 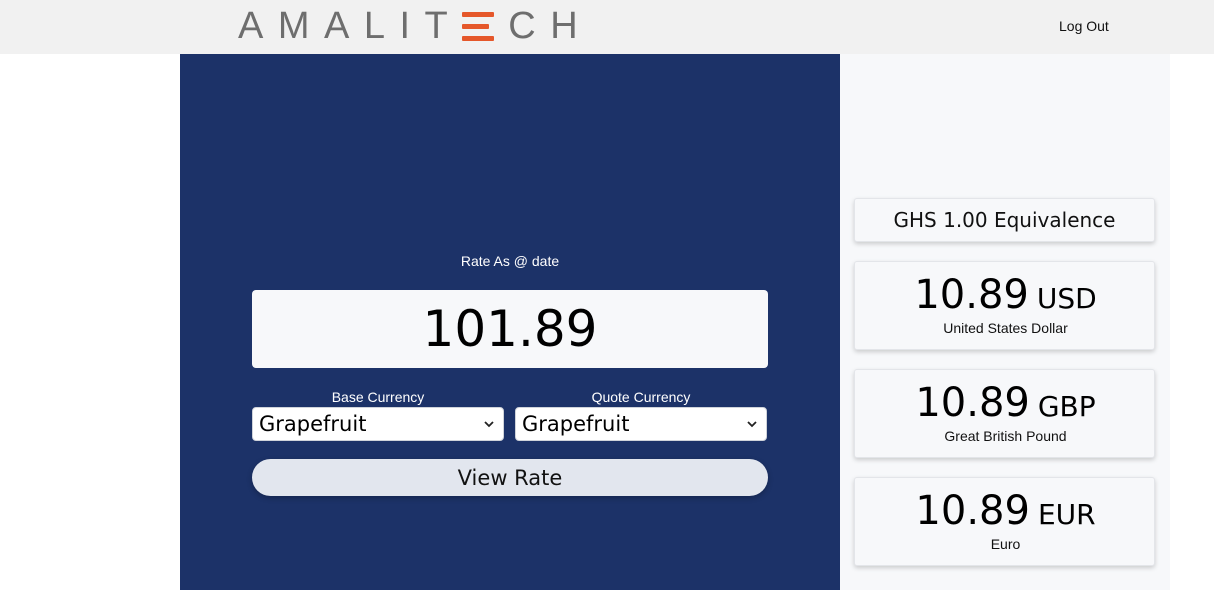 What do you see at coordinates (641, 424) in the screenshot?
I see `quote-currency-select: Grapefruit` at bounding box center [641, 424].